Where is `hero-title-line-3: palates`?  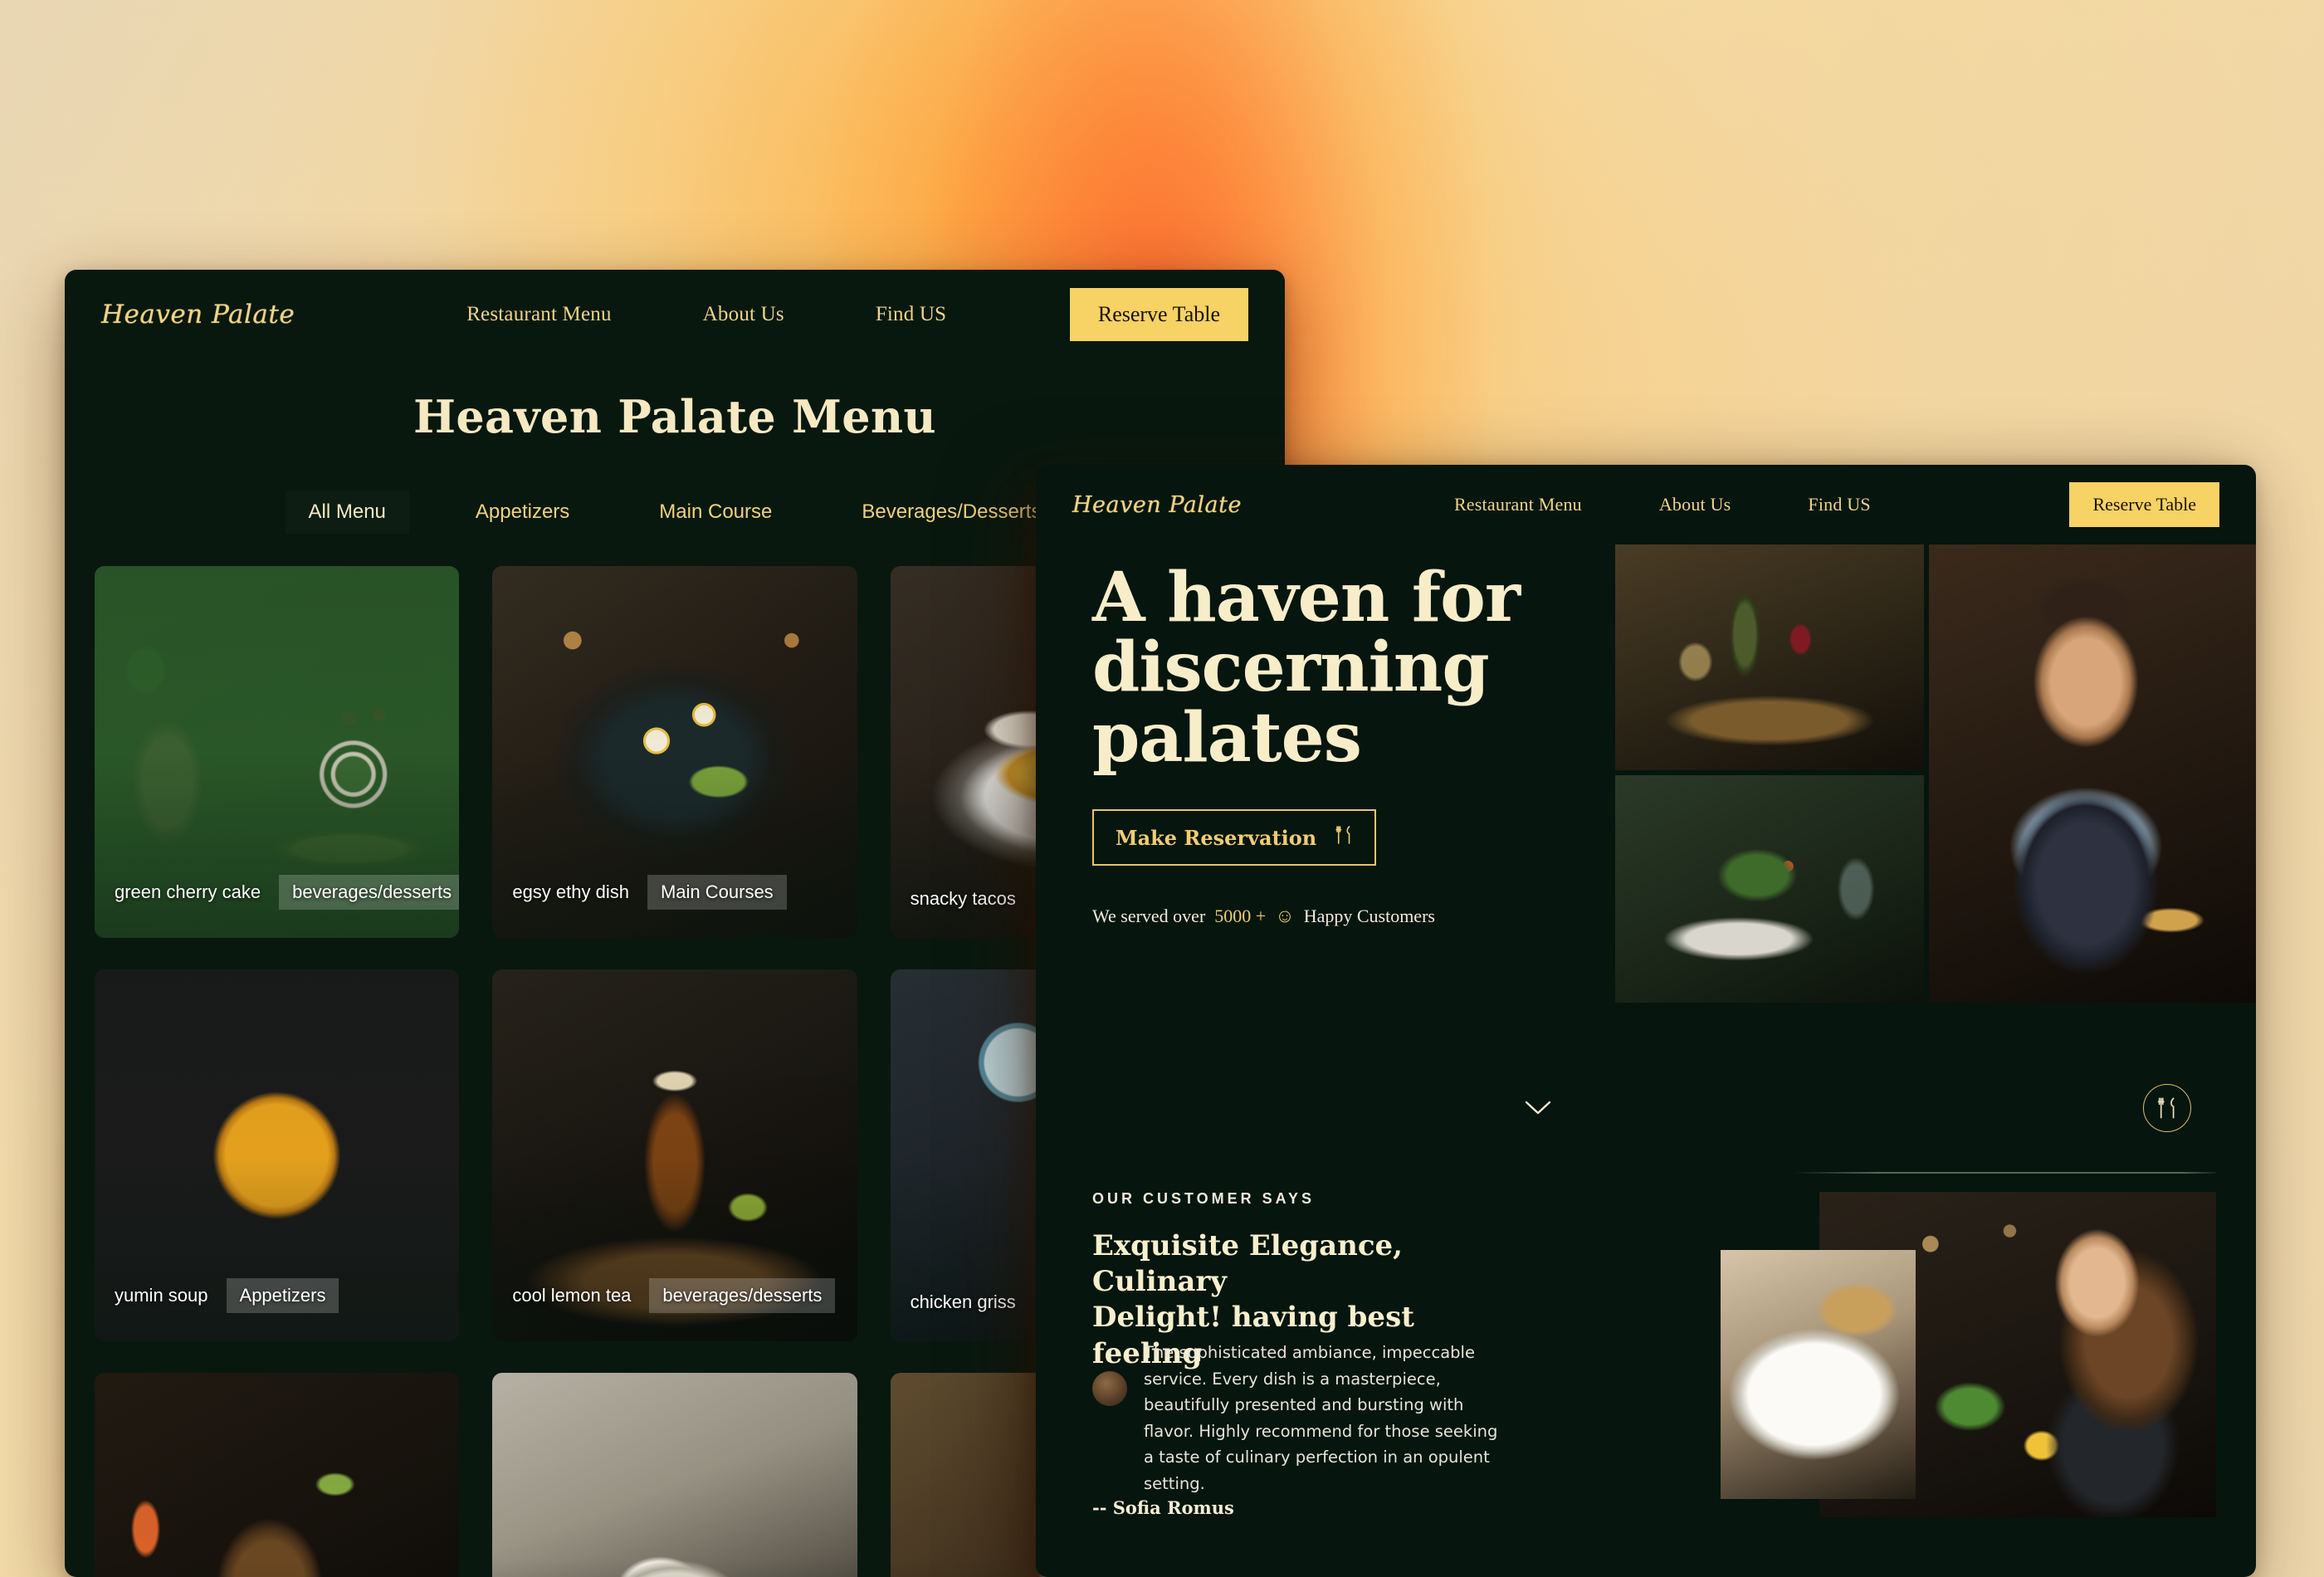 hero-title-line-3: palates is located at coordinates (1227, 737).